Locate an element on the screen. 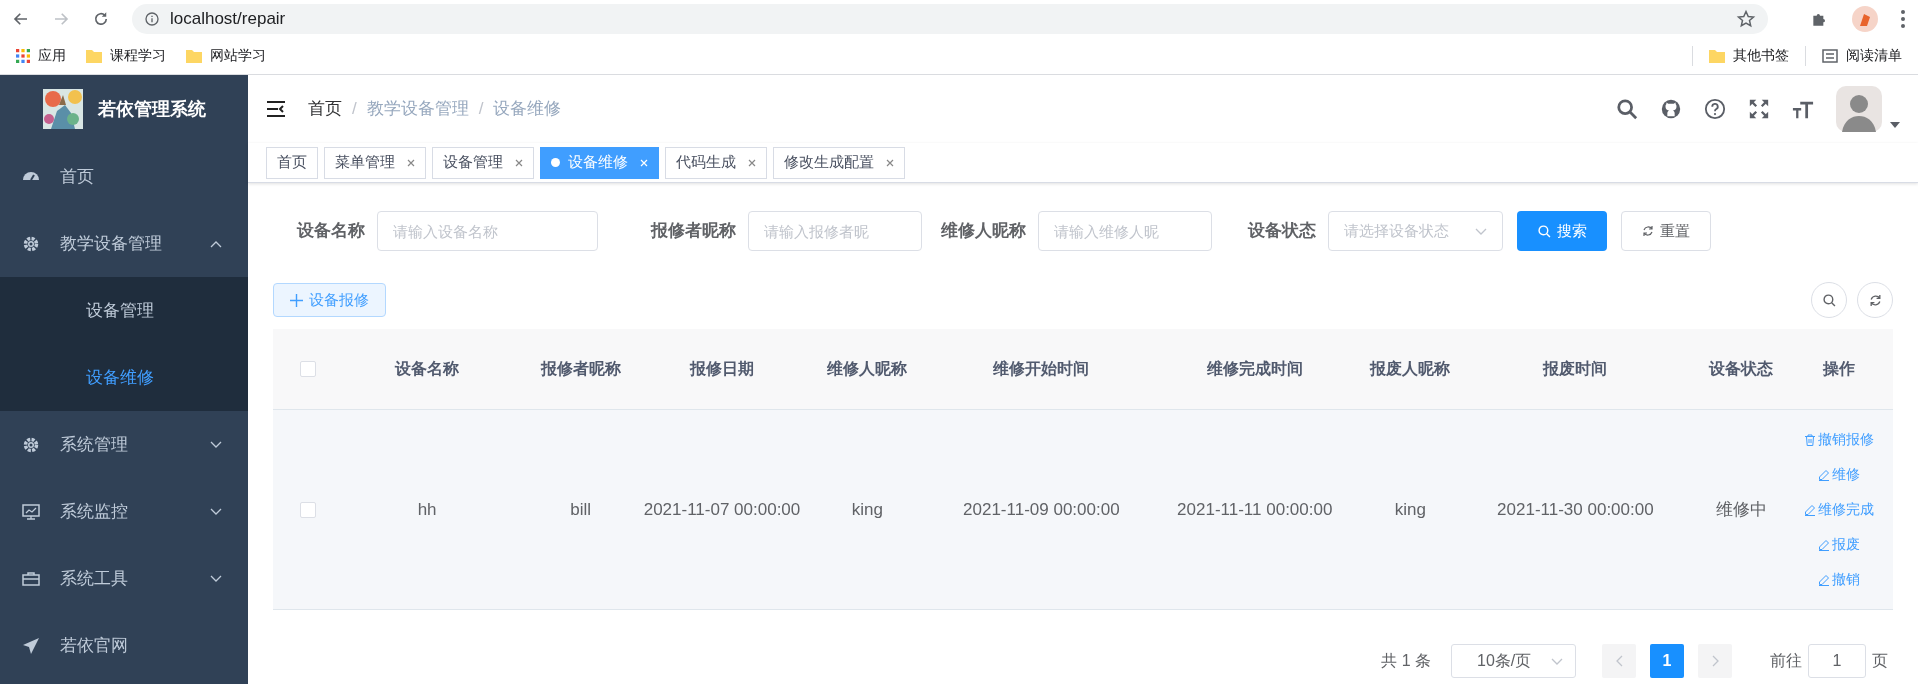 The width and height of the screenshot is (1918, 684). plus-icon is located at coordinates (296, 300).